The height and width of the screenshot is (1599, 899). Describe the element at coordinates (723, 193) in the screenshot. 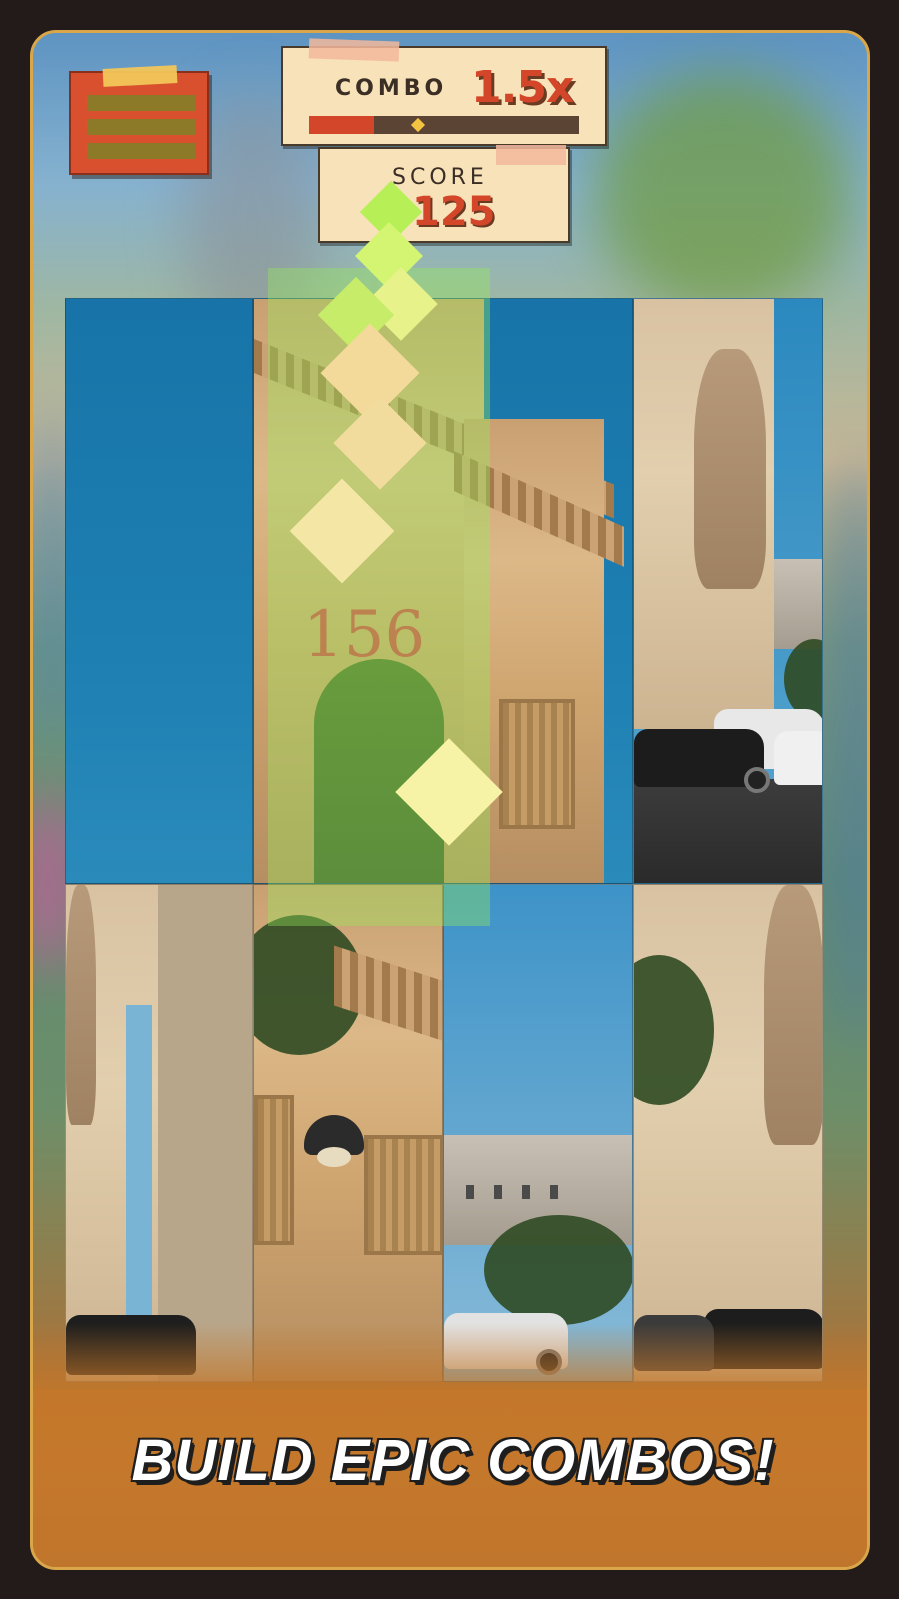

I see `background-blur-tree` at that location.